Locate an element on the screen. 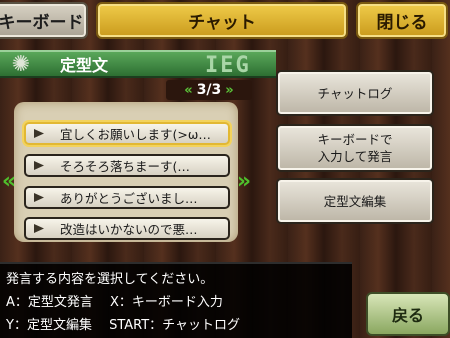  page-indicator: « 3/3 » is located at coordinates (209, 90).